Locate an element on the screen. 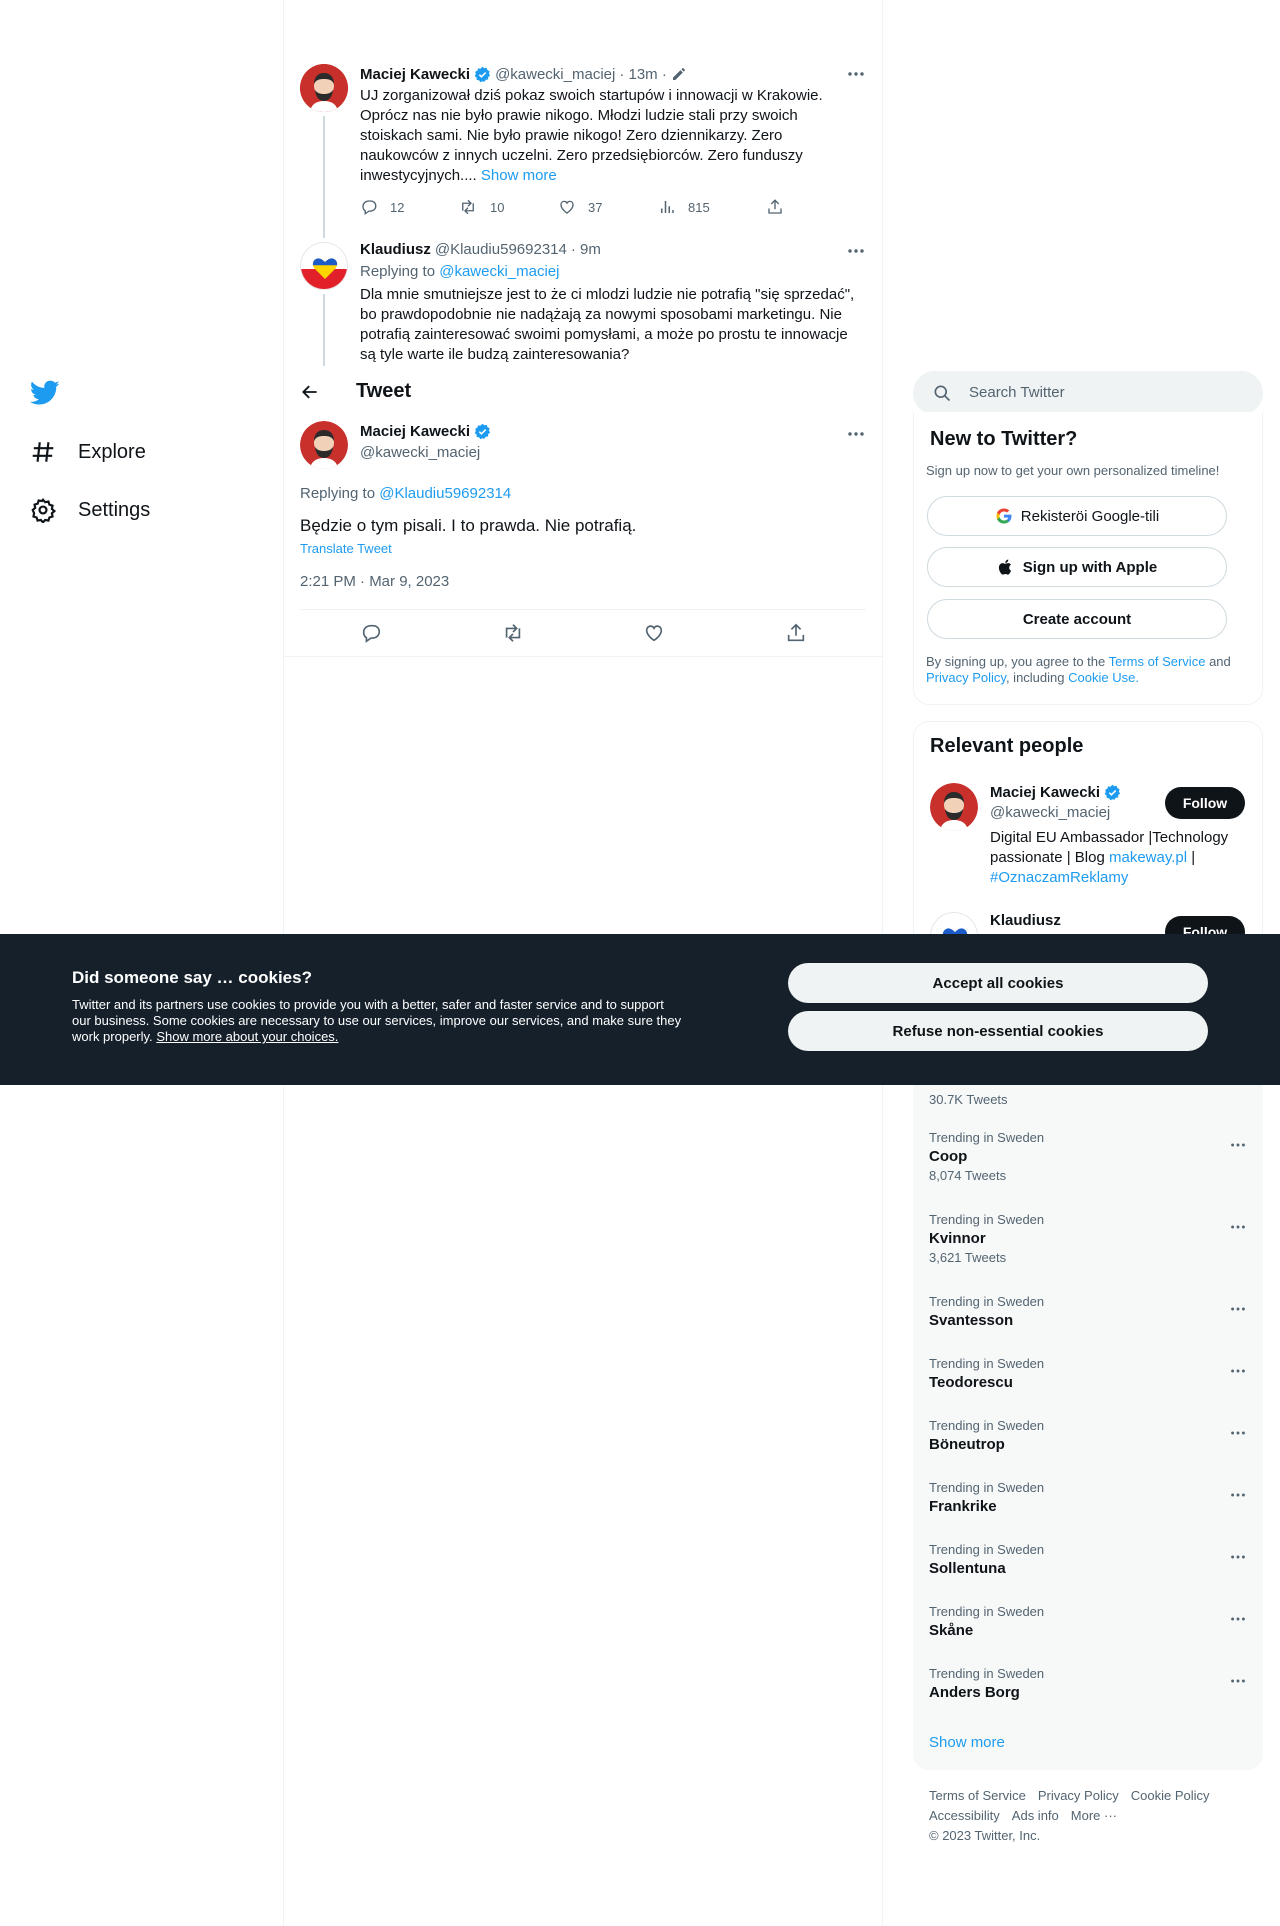 The image size is (1280, 1926). trend-item: Trending in Sweden Anders Borg is located at coordinates (1088, 1683).